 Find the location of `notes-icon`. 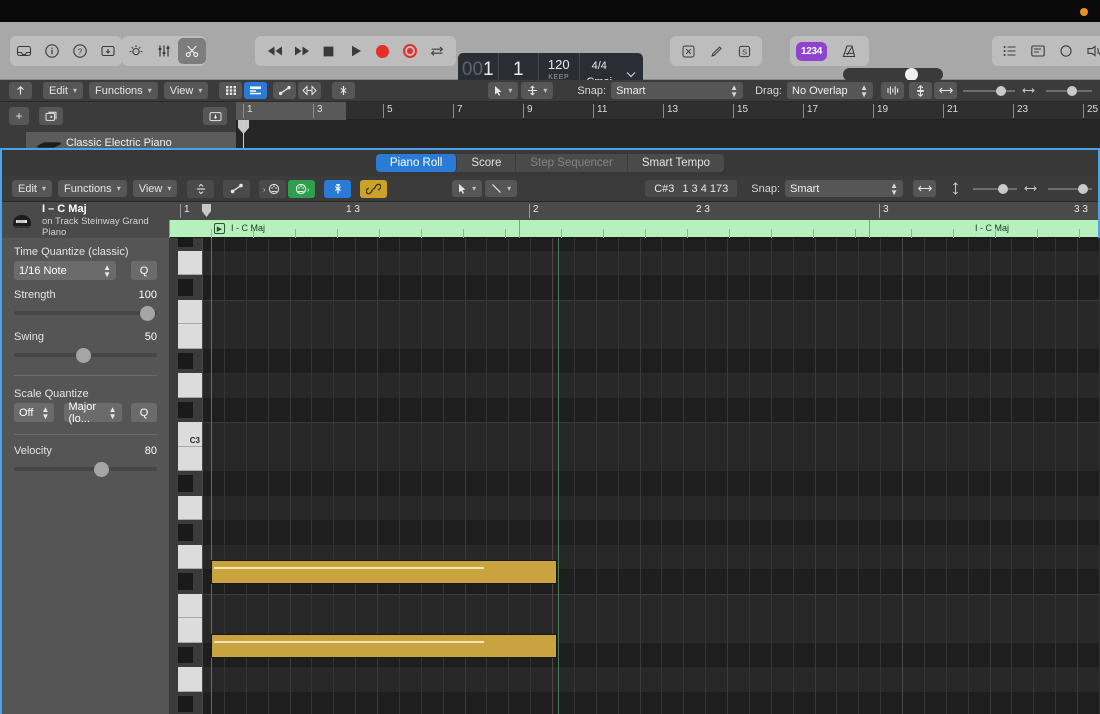

notes-icon is located at coordinates (1038, 51).